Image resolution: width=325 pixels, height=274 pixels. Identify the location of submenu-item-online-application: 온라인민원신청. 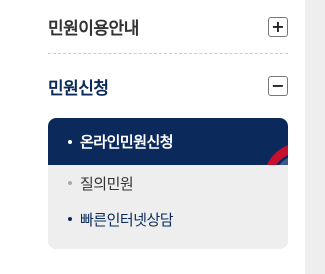
(168, 141).